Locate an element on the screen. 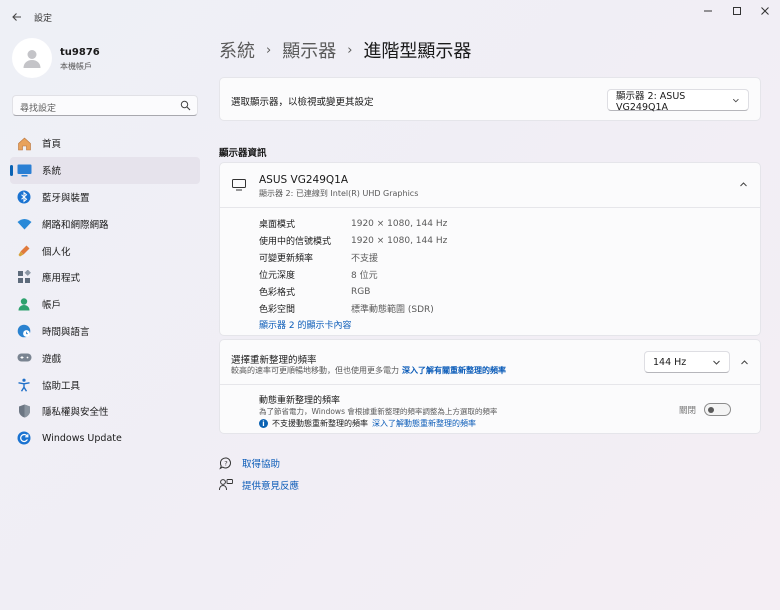 The width and height of the screenshot is (780, 610). sidebar-item-windows-update: Windows Update is located at coordinates (105, 438).